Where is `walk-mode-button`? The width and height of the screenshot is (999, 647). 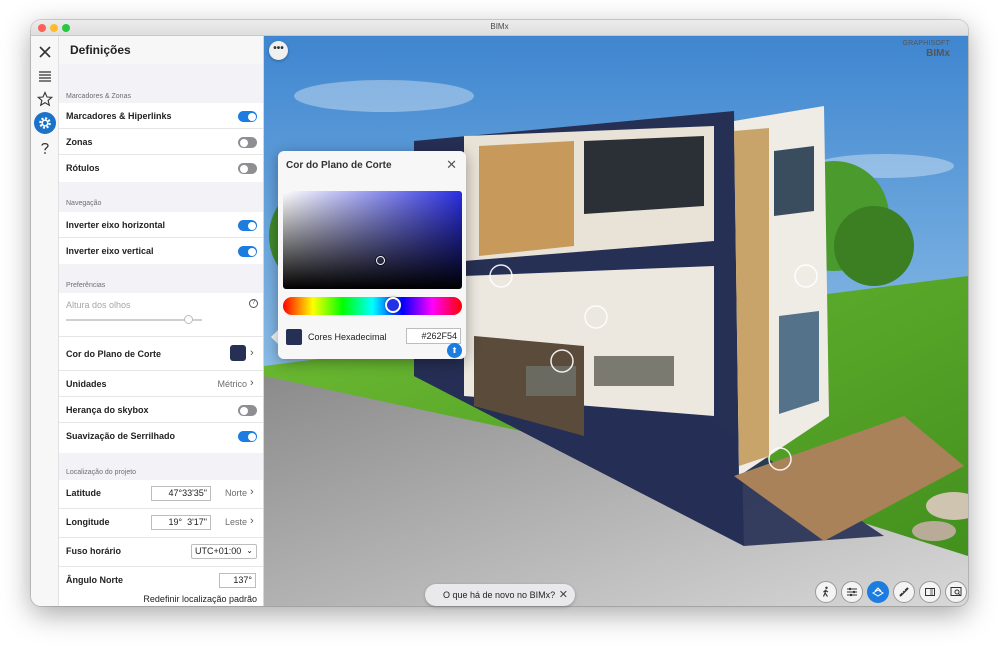
walk-mode-button is located at coordinates (826, 592).